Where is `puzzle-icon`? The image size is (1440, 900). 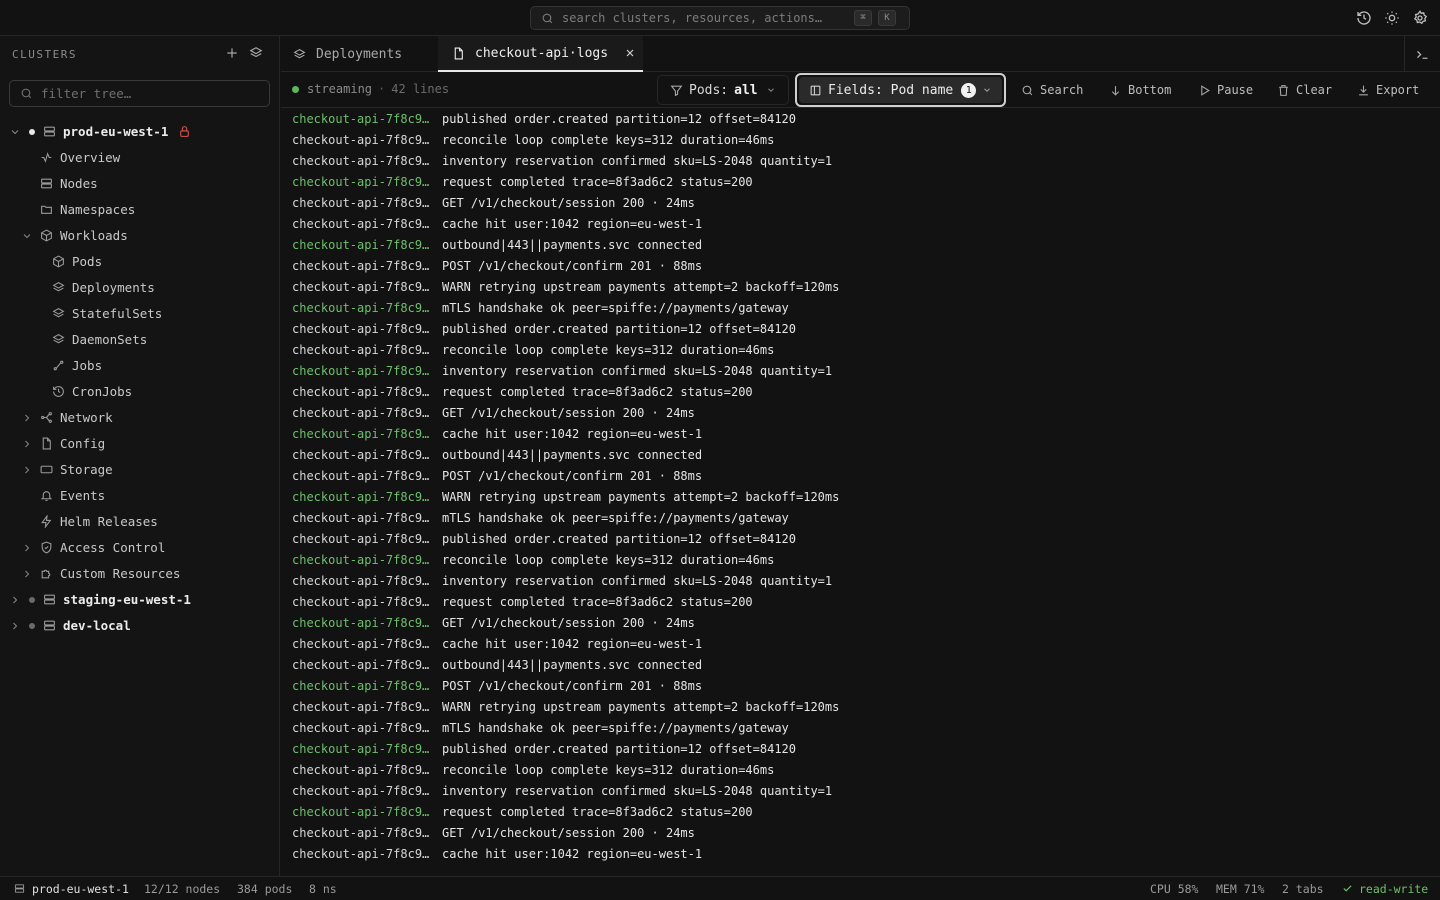 puzzle-icon is located at coordinates (46, 573).